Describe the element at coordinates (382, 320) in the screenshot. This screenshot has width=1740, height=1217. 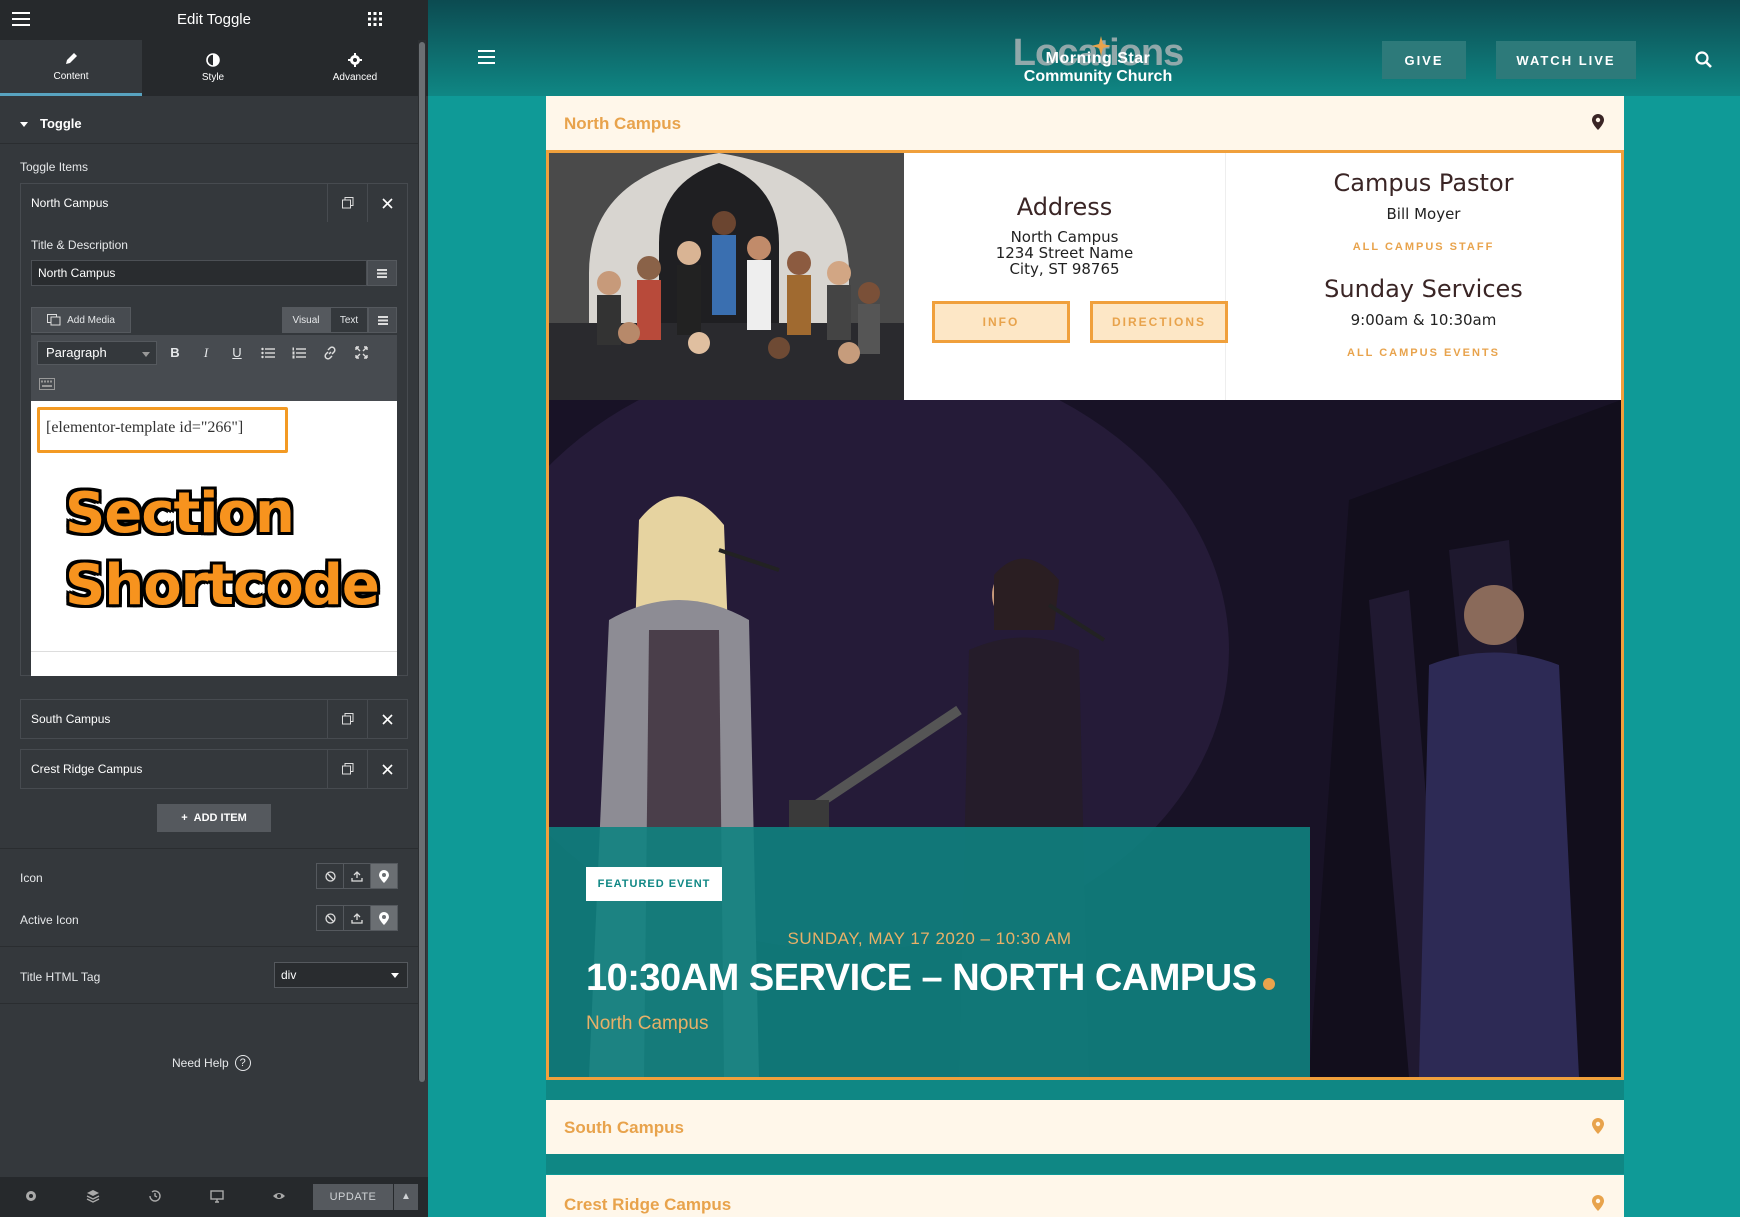
I see `editor-dynamic-icon` at that location.